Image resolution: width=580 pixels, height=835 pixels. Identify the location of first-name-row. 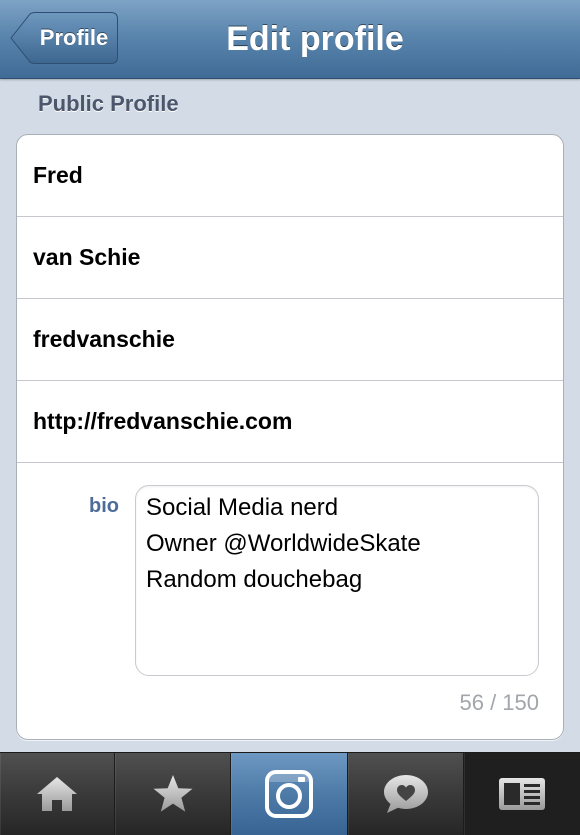
(290, 176).